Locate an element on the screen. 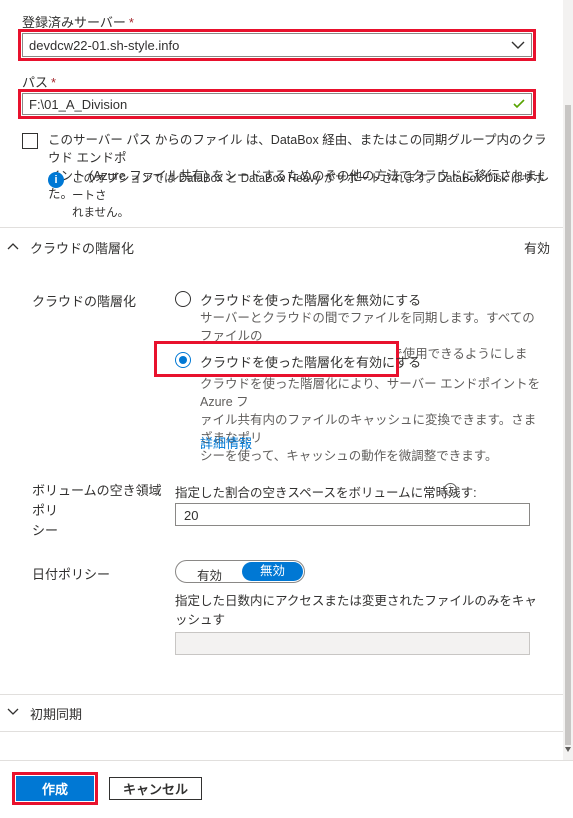 This screenshot has width=573, height=818. server-select-value: devdcw22-01.sh-style.info is located at coordinates (104, 45).